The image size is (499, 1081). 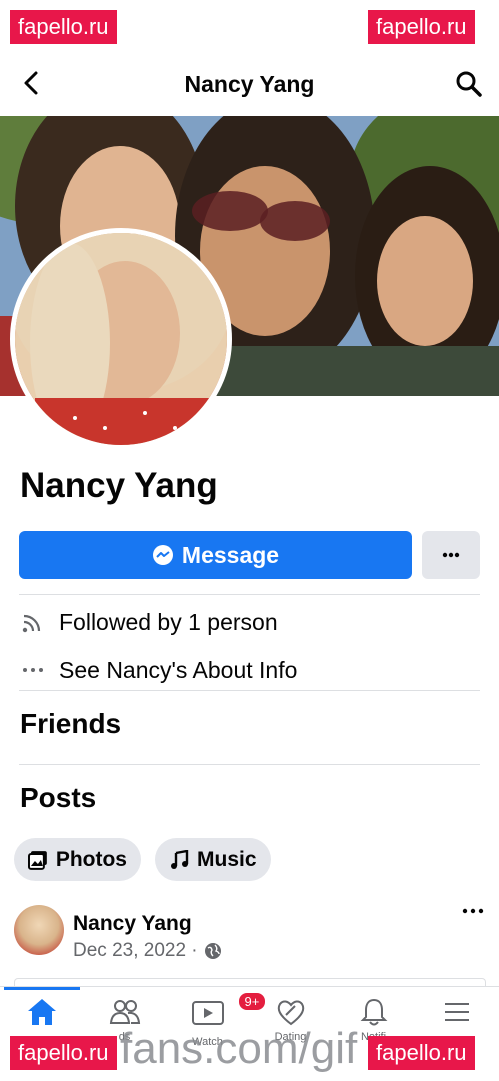 I want to click on watermark-top-left: fapello.ru, so click(x=63, y=27).